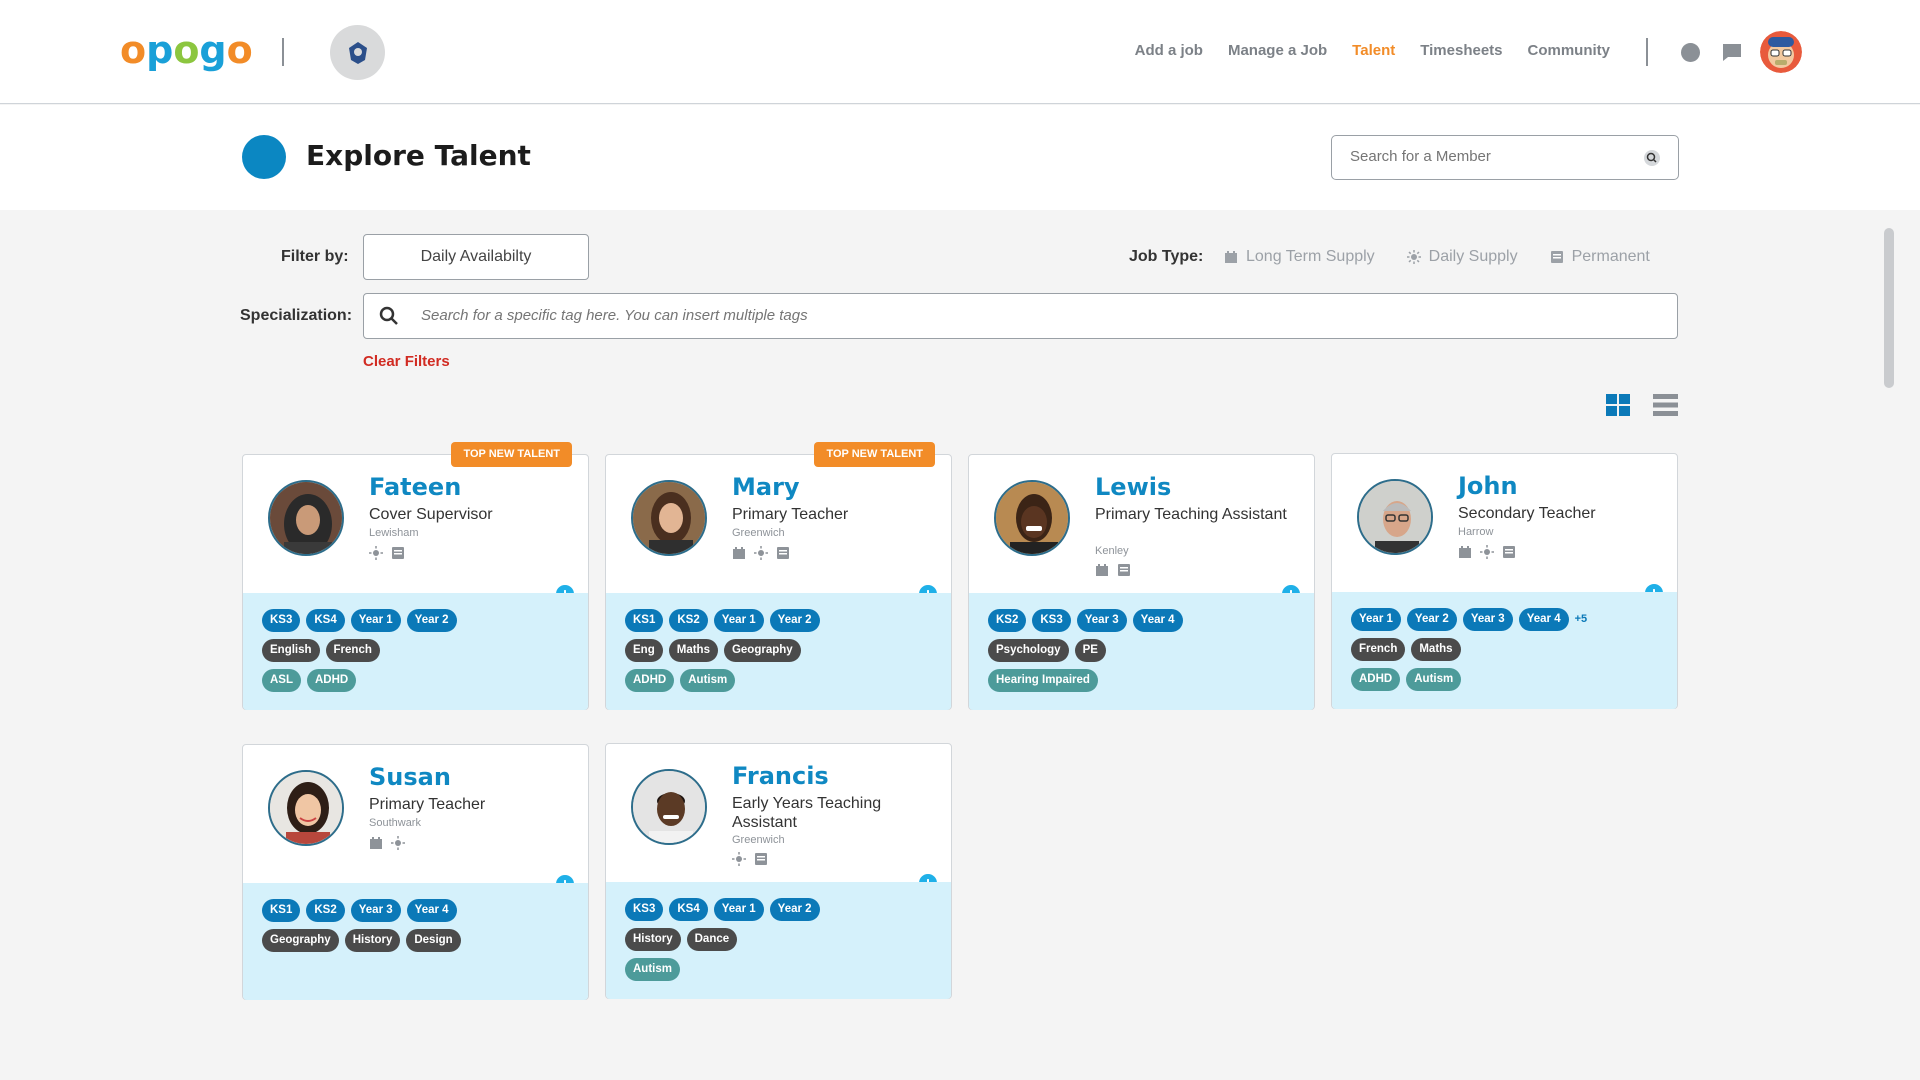 This screenshot has width=1920, height=1080. Describe the element at coordinates (418, 155) in the screenshot. I see `page-title: Explore Talent` at that location.